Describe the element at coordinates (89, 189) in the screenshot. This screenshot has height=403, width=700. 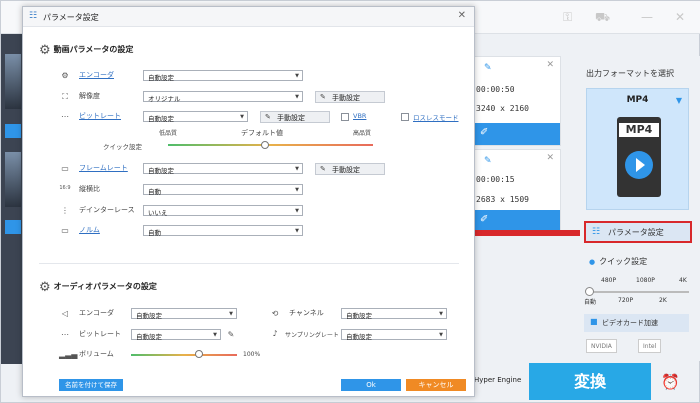
I see `aspect-ratio-label: 縦横比` at that location.